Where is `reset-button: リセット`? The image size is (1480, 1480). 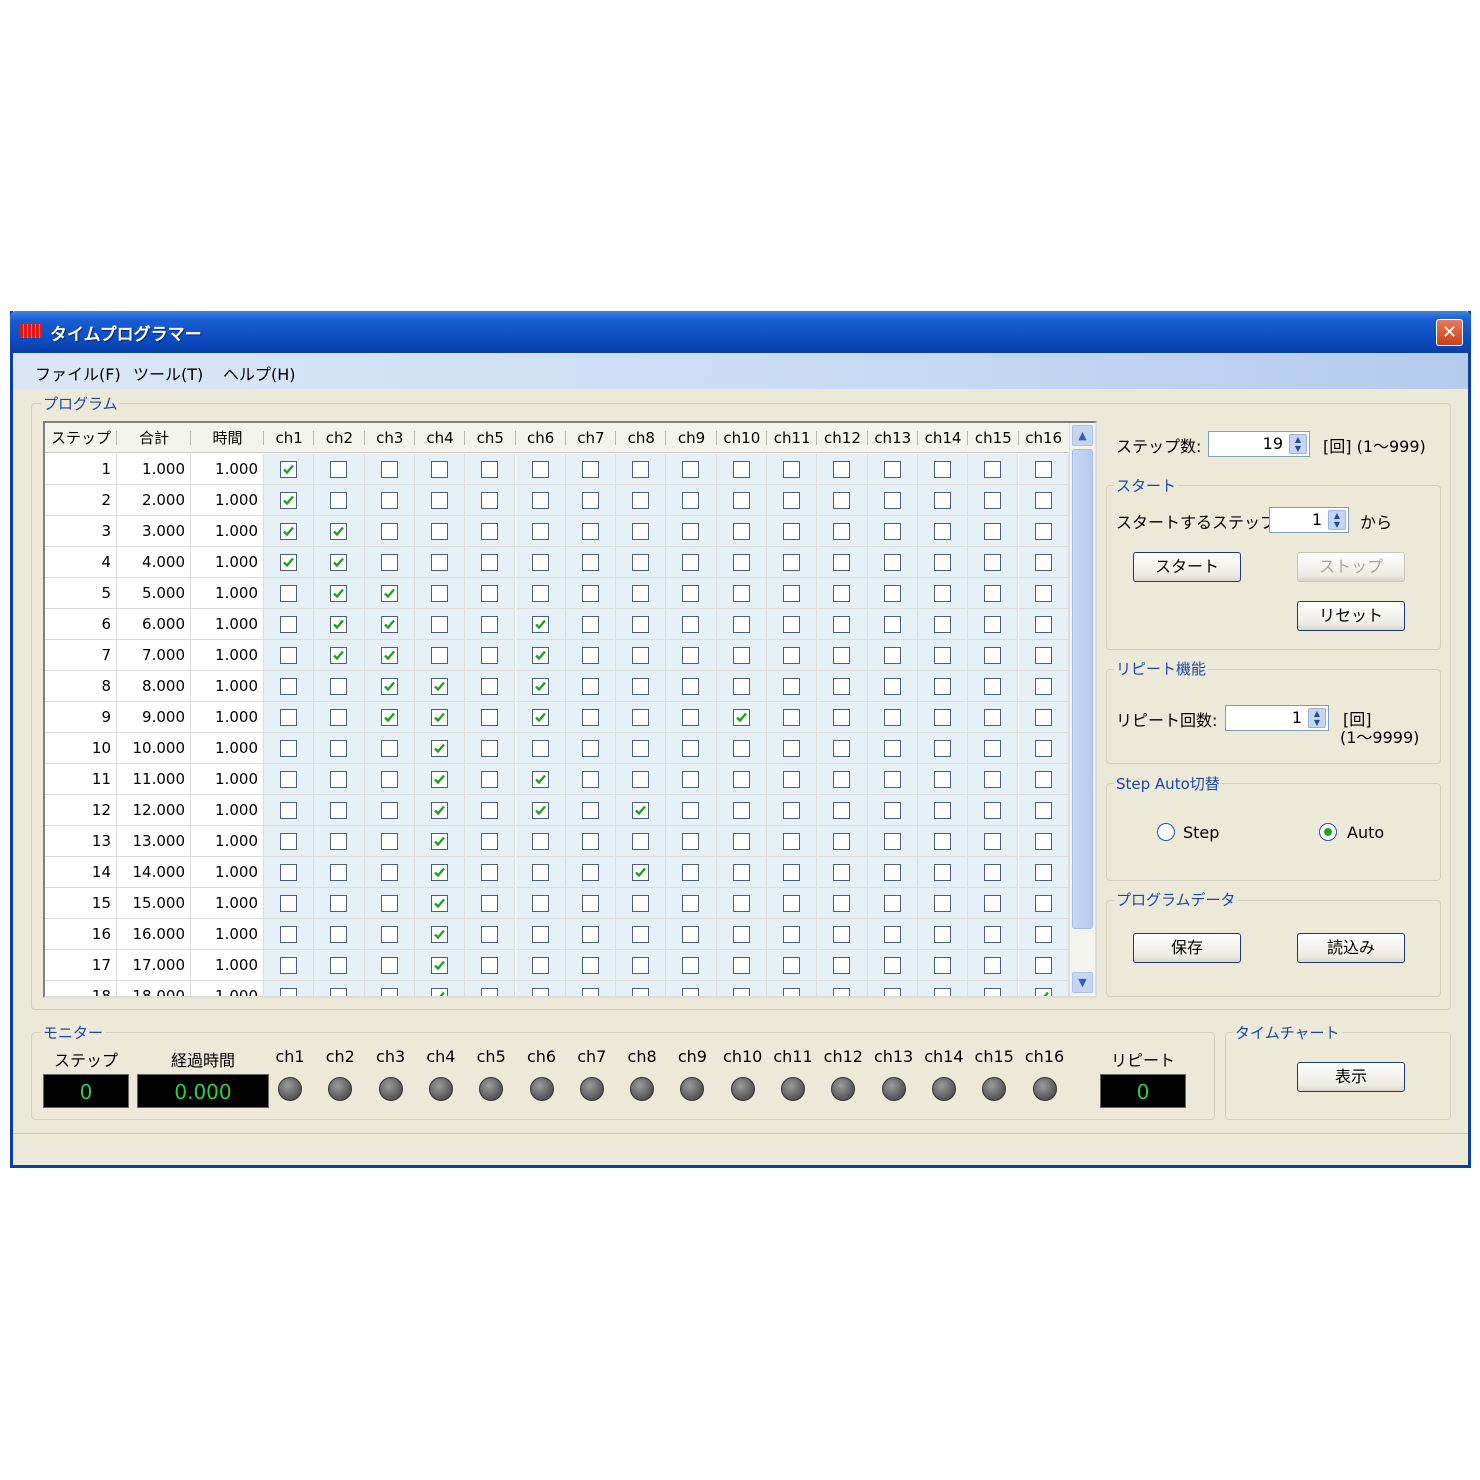 reset-button: リセット is located at coordinates (1351, 616).